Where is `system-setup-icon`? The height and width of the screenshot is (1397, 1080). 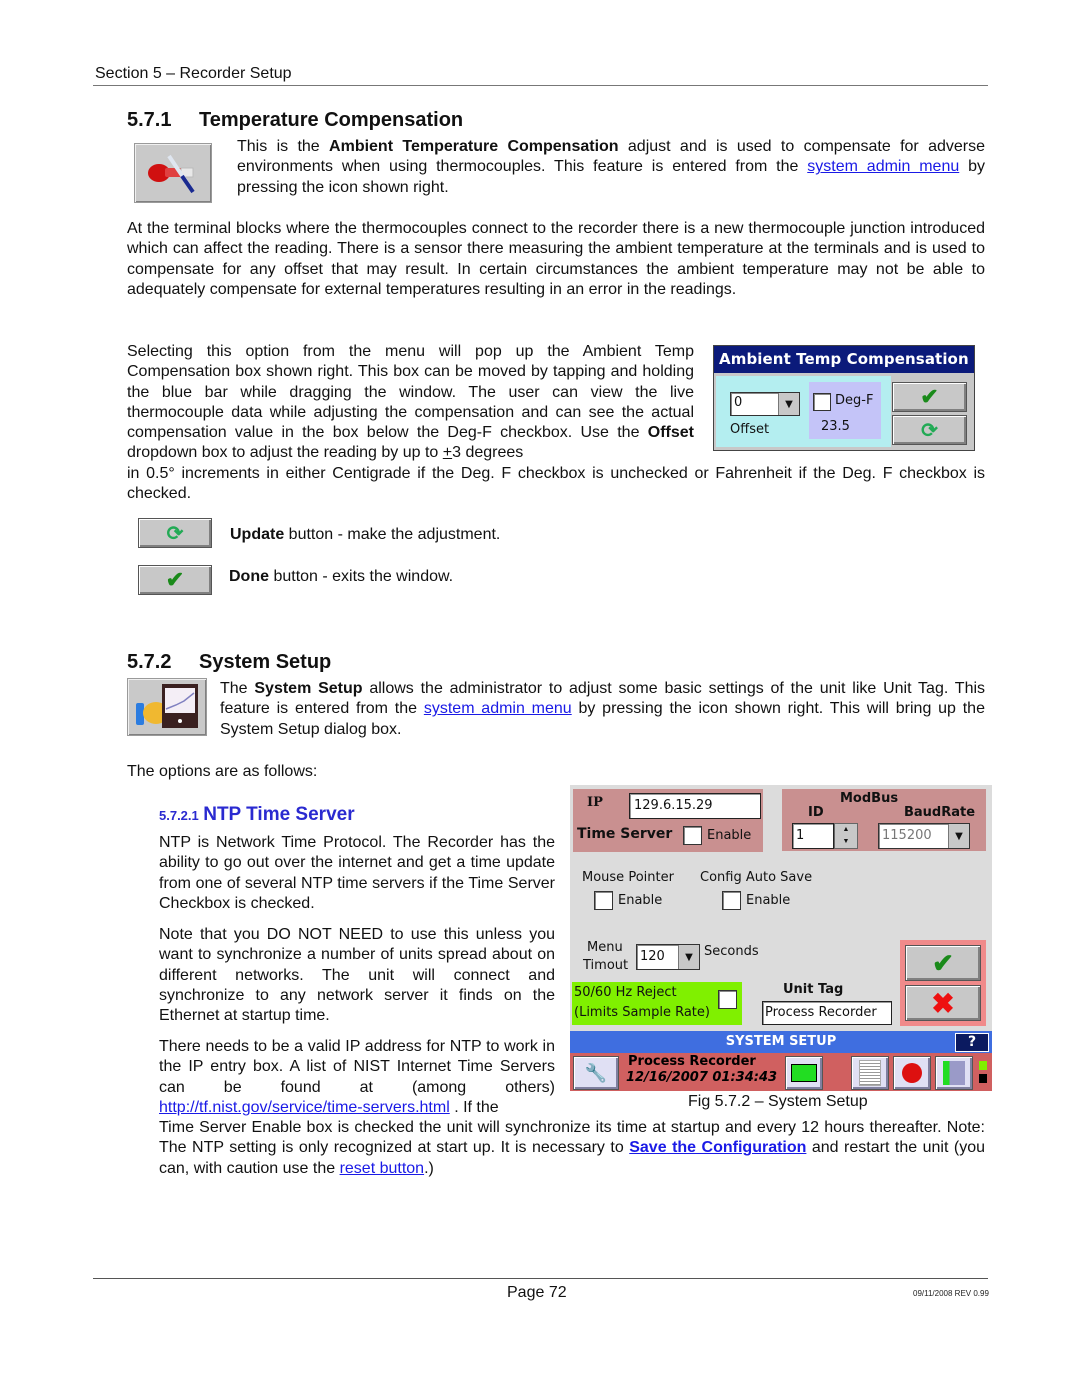
system-setup-icon is located at coordinates (167, 707).